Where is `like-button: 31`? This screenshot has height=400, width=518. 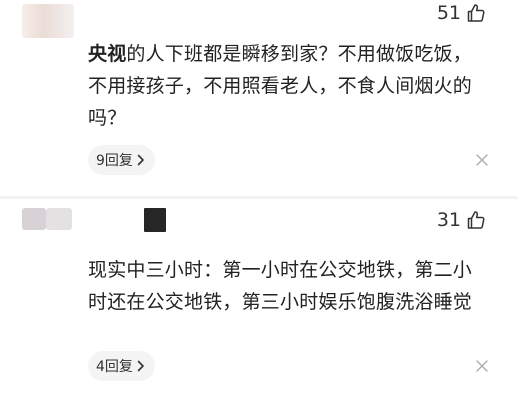 like-button: 31 is located at coordinates (461, 220).